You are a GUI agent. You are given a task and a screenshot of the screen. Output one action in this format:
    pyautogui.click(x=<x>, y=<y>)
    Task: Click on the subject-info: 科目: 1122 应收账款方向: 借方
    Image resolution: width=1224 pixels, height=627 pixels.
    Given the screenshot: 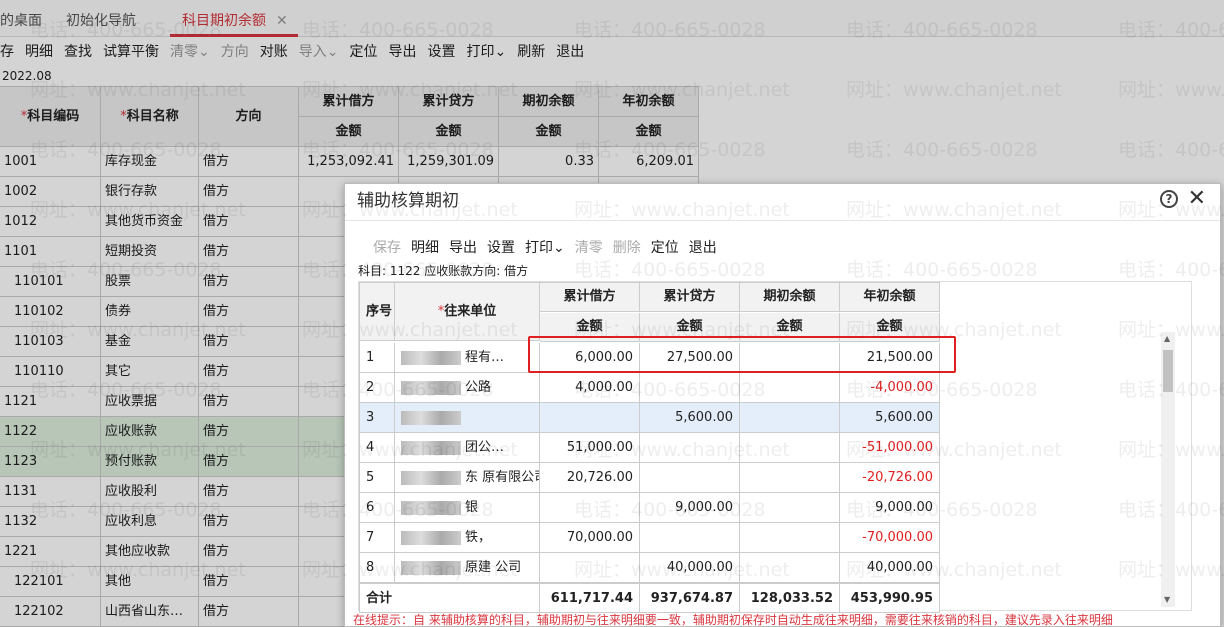 What is the action you would take?
    pyautogui.click(x=443, y=271)
    